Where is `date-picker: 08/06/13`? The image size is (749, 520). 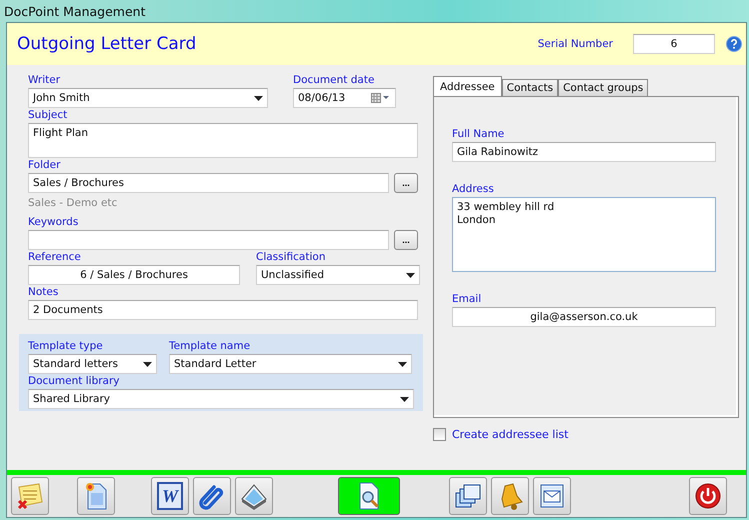
date-picker: 08/06/13 is located at coordinates (344, 98).